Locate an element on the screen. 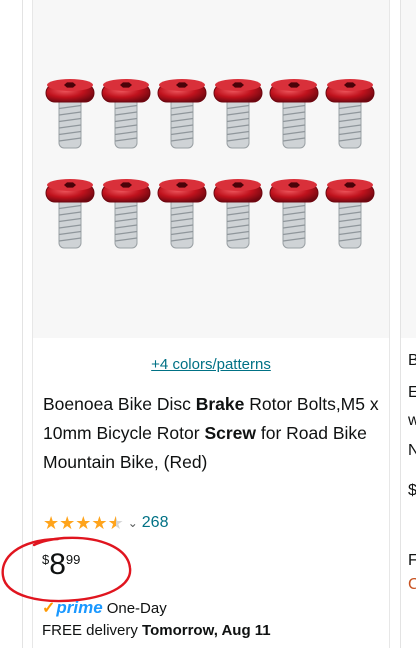 The width and height of the screenshot is (416, 648). next-card-letter: C is located at coordinates (412, 585).